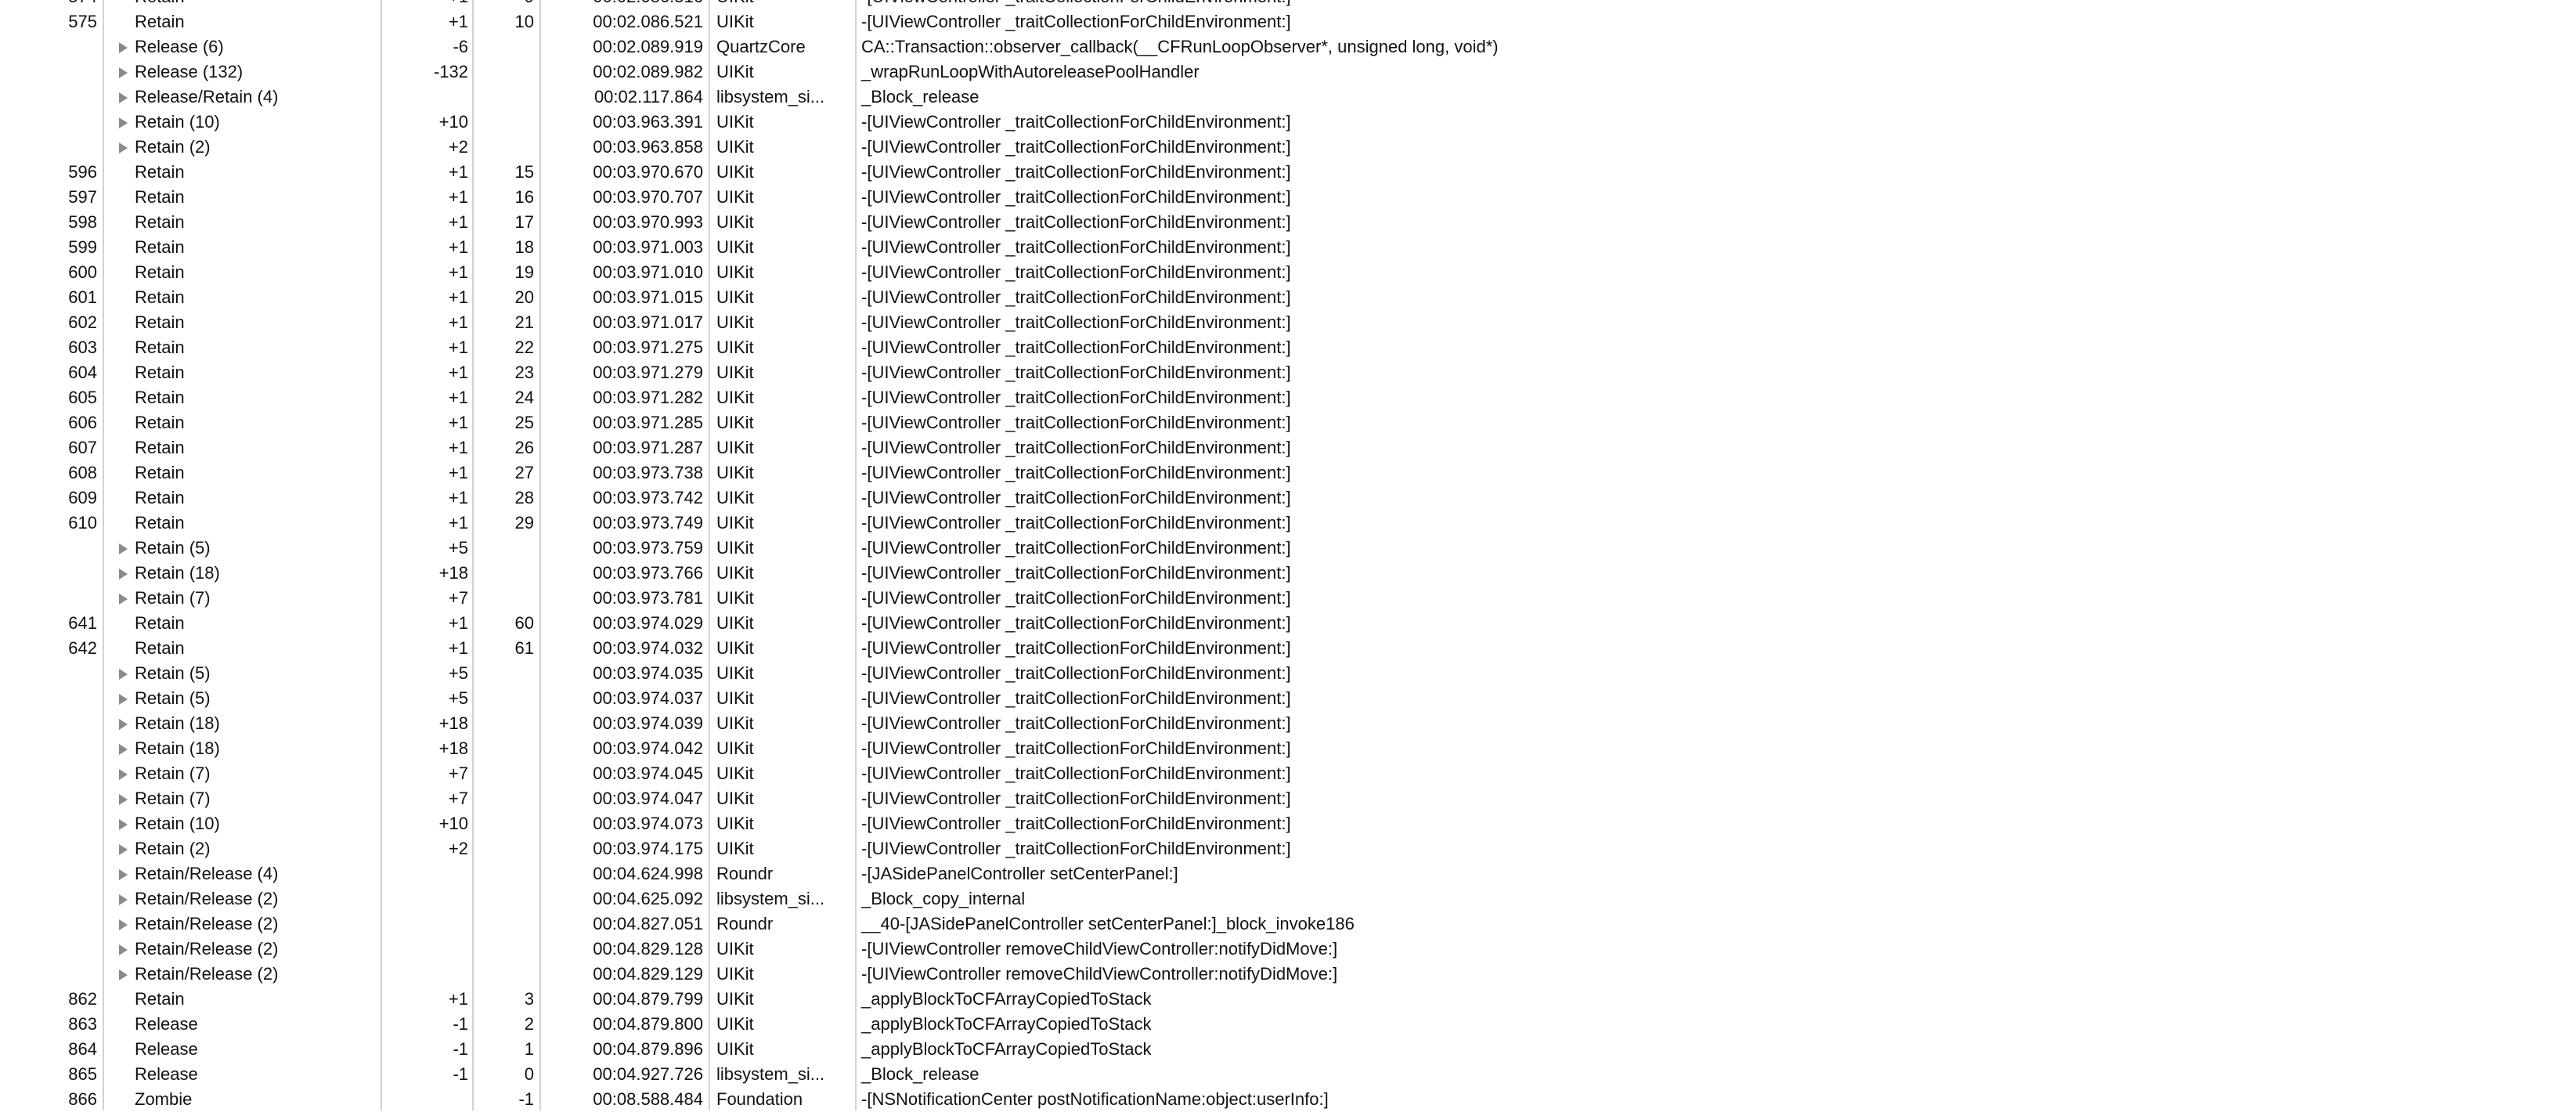 This screenshot has width=2576, height=1112. I want to click on cell-timestamp: 00:03.971.282, so click(648, 397).